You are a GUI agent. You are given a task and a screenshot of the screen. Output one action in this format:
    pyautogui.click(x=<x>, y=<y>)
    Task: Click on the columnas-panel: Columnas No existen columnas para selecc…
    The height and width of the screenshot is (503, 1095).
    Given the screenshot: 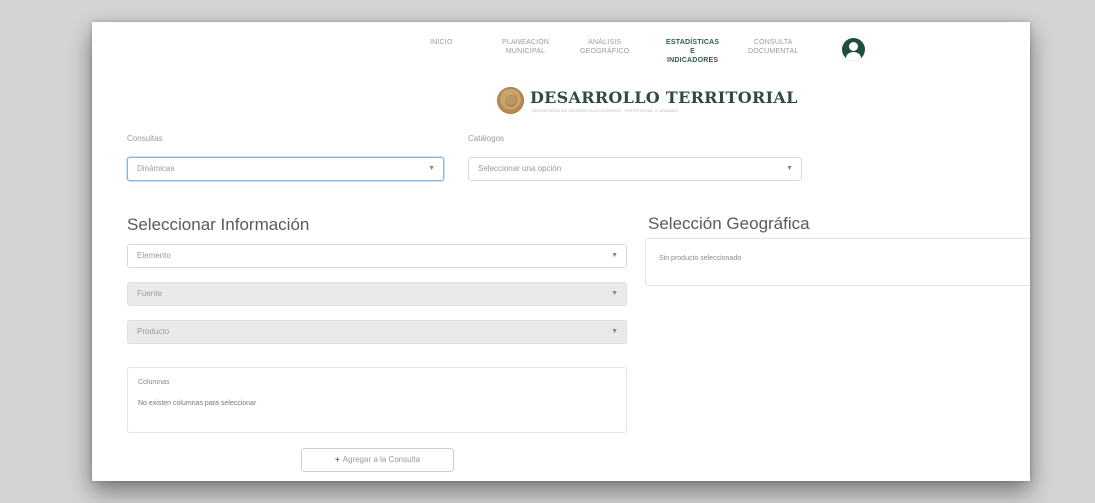 What is the action you would take?
    pyautogui.click(x=377, y=400)
    